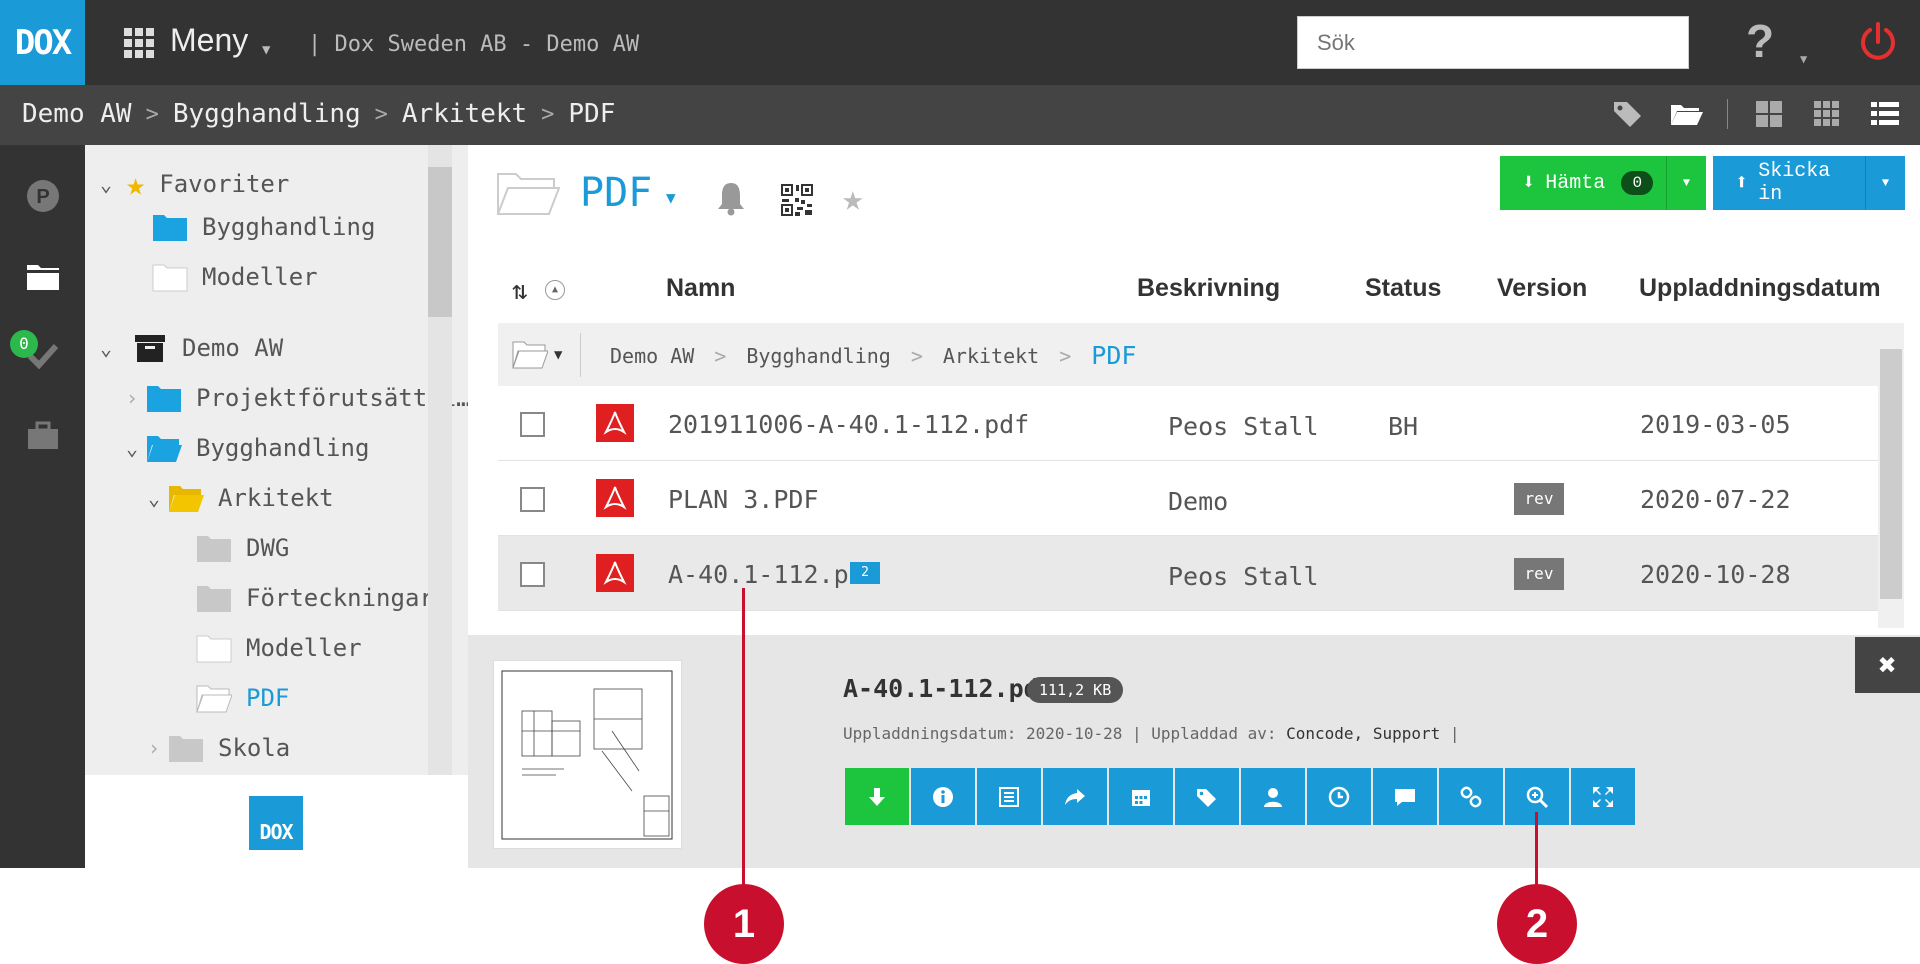 The height and width of the screenshot is (964, 1920). What do you see at coordinates (1471, 796) in the screenshot?
I see `link-action-button` at bounding box center [1471, 796].